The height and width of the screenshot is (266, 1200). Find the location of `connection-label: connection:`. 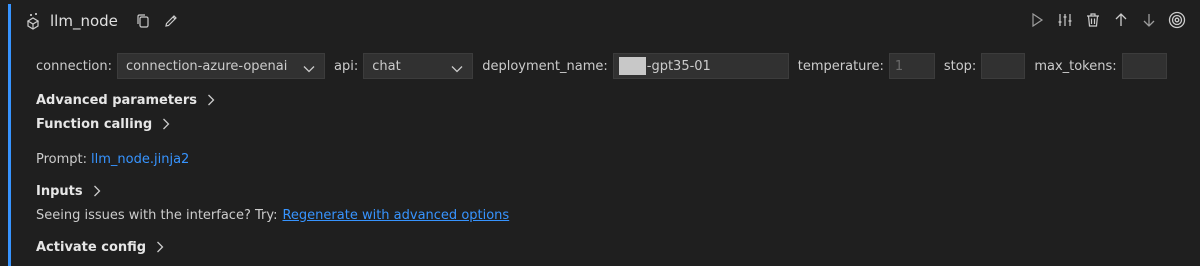

connection-label: connection: is located at coordinates (74, 66).